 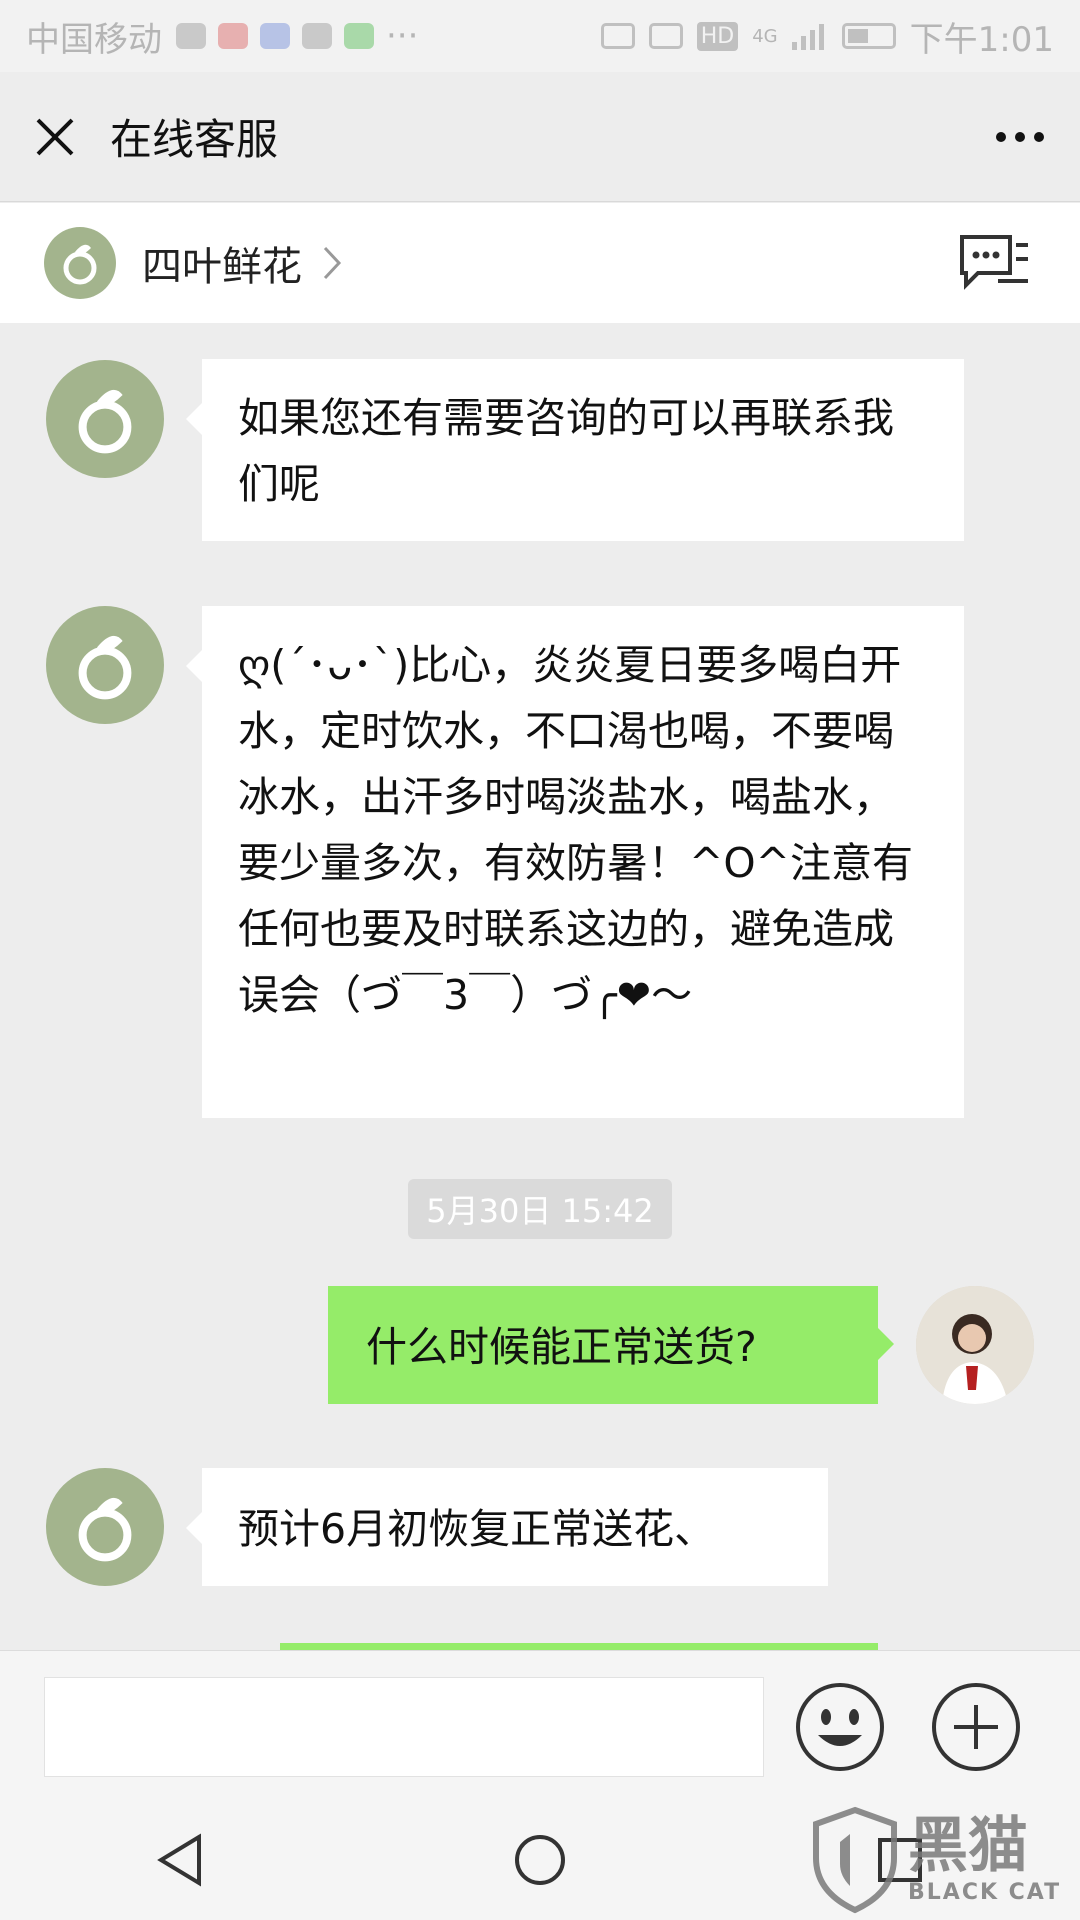 What do you see at coordinates (561, 1347) in the screenshot?
I see `message-text: 什么时候能正常送货?` at bounding box center [561, 1347].